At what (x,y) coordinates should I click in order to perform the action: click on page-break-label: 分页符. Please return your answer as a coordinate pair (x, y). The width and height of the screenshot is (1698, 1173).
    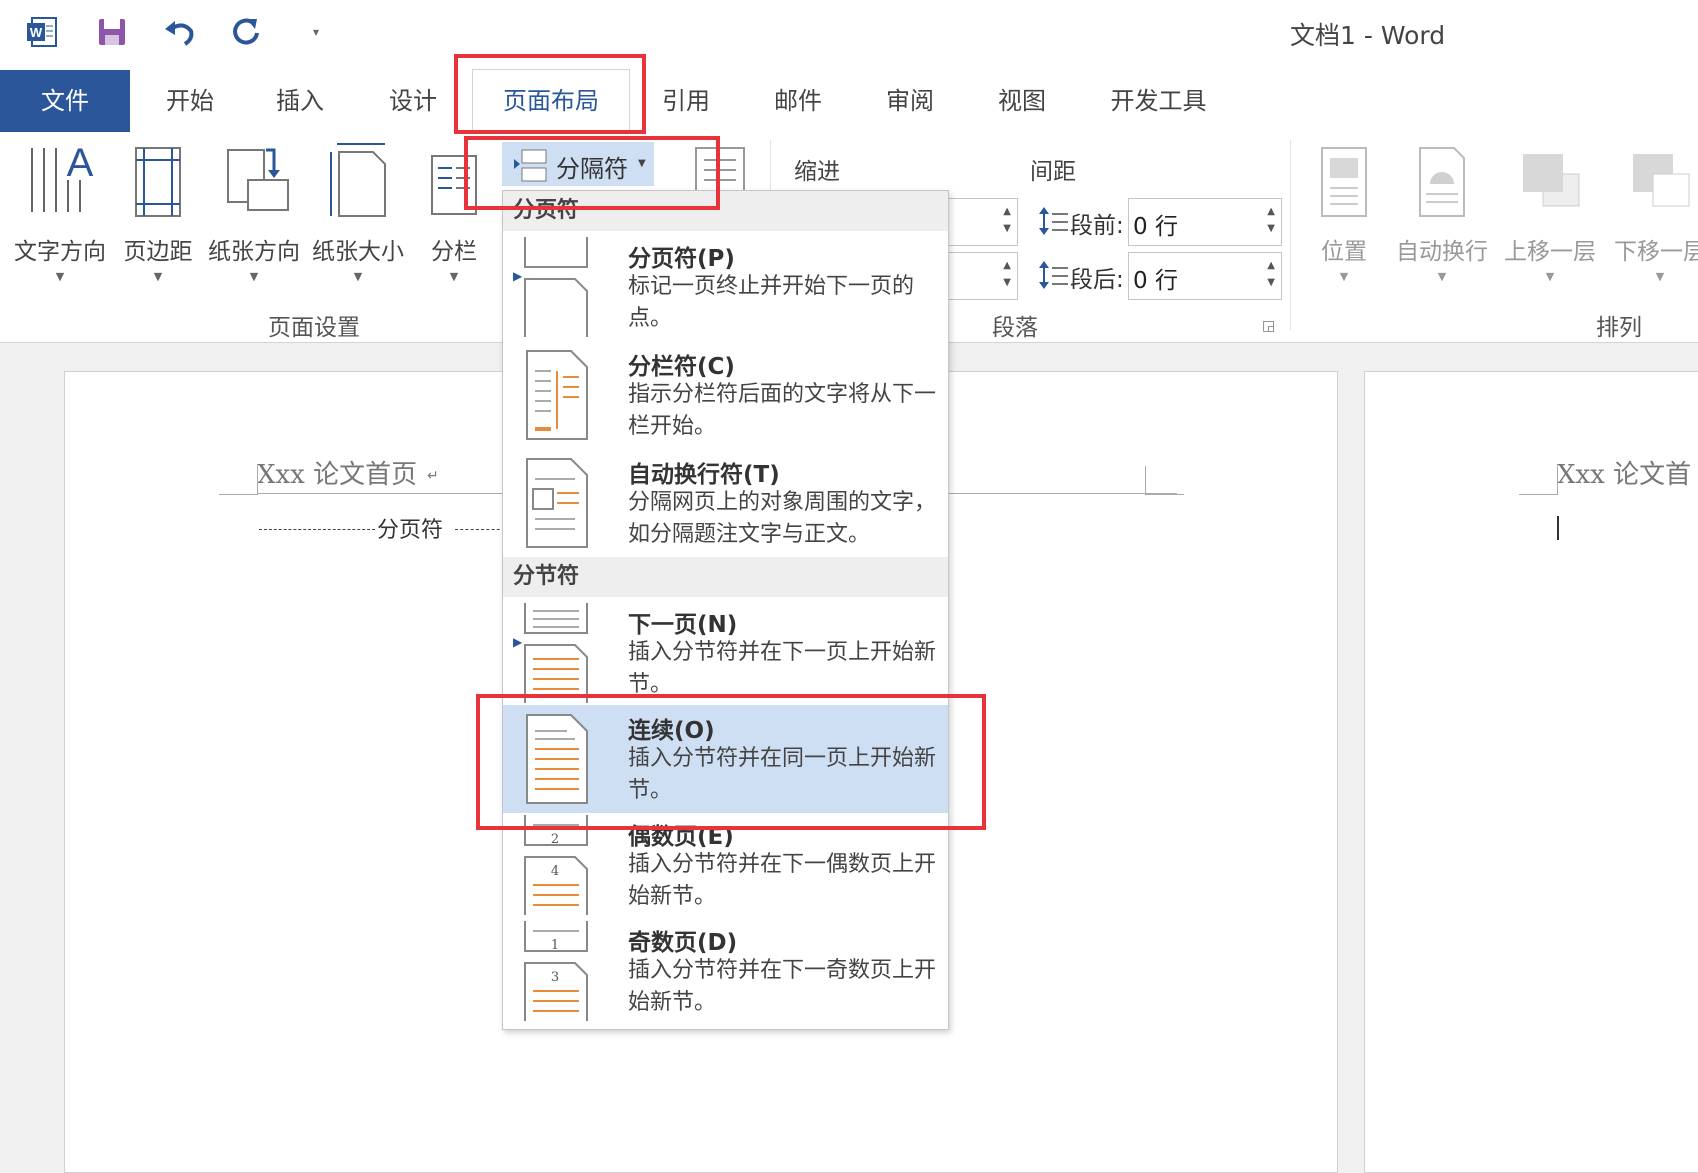
    Looking at the image, I should click on (410, 530).